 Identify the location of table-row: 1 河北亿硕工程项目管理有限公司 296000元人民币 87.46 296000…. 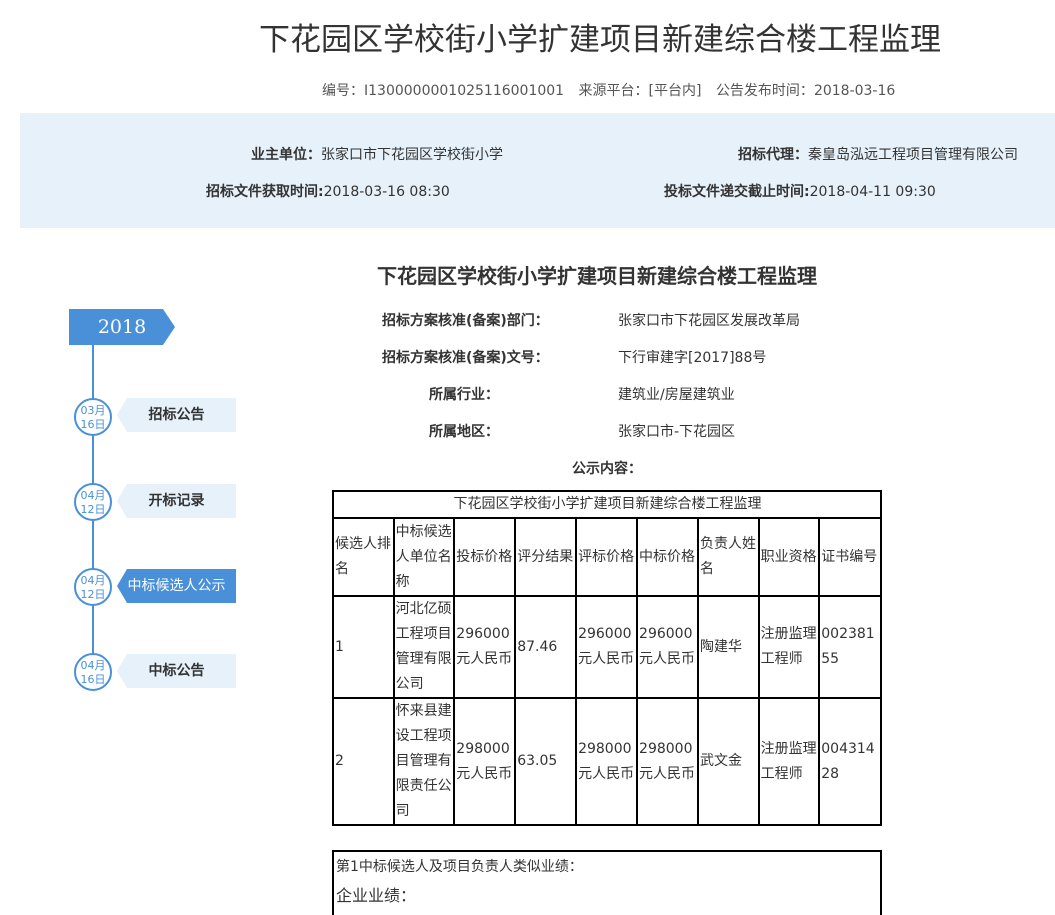
(607, 647).